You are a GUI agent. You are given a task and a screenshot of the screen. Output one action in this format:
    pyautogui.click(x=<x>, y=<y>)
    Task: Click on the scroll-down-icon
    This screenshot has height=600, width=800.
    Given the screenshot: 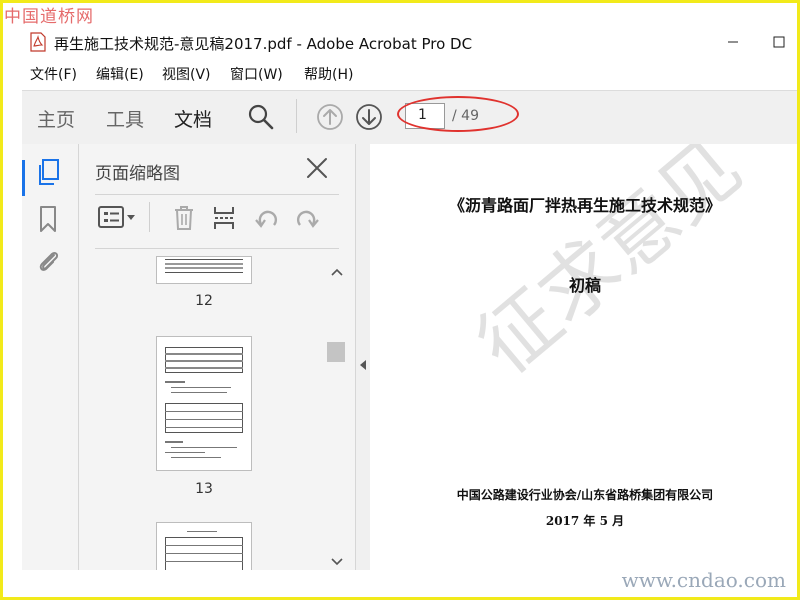 What is the action you would take?
    pyautogui.click(x=337, y=561)
    